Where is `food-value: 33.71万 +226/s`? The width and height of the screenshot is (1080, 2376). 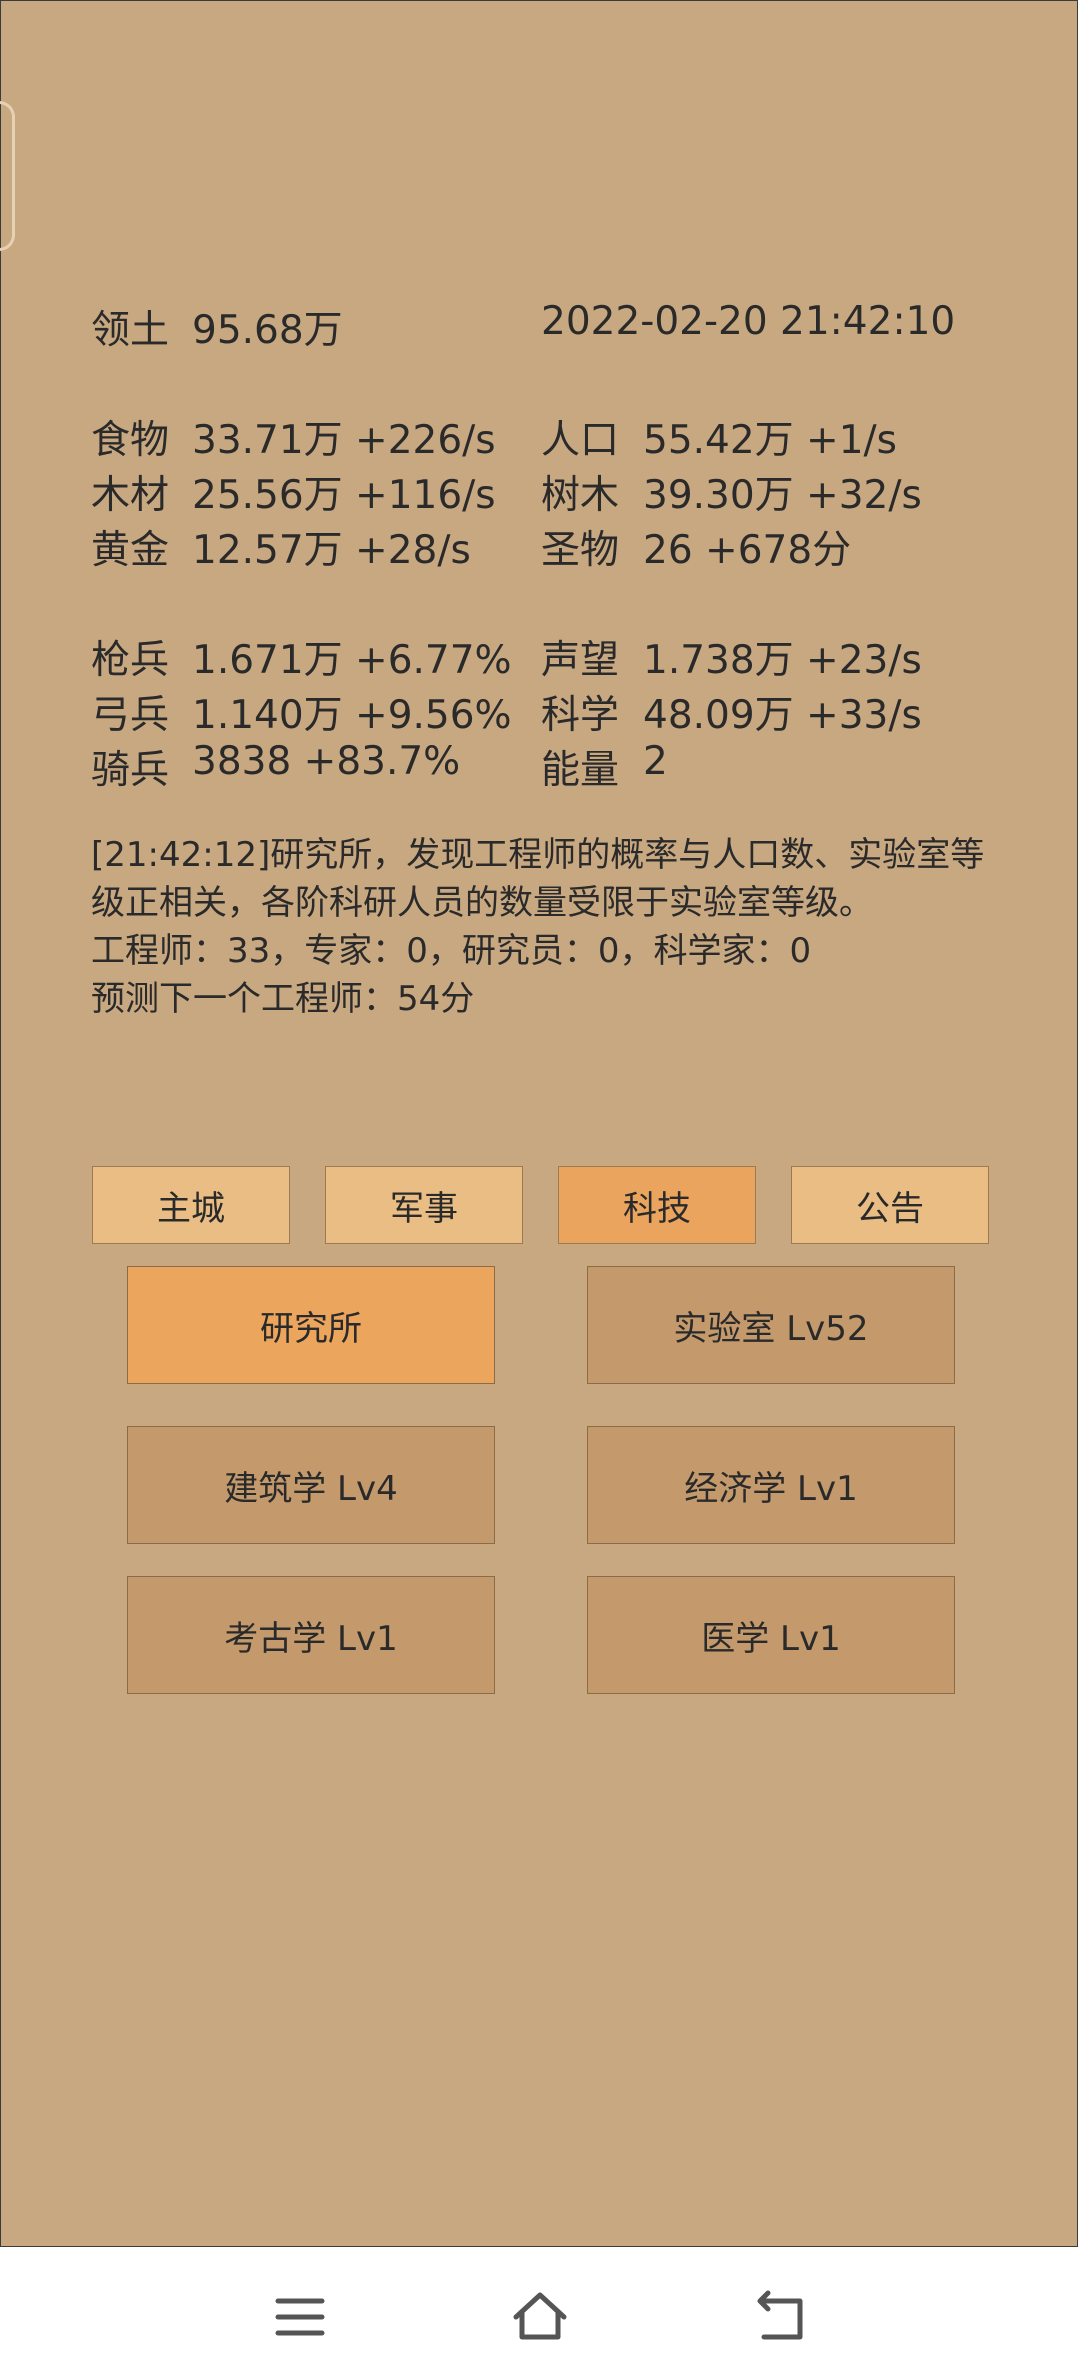 food-value: 33.71万 +226/s is located at coordinates (344, 440).